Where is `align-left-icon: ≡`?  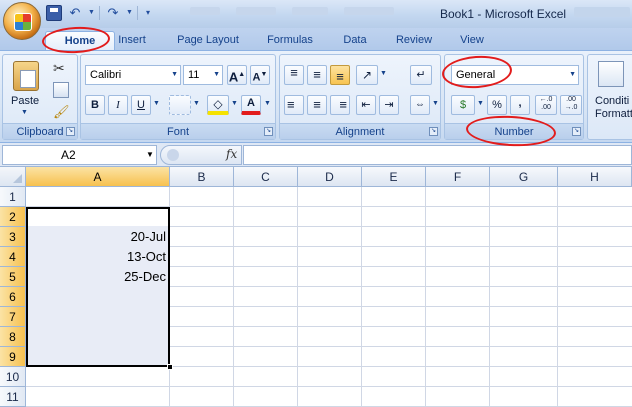
align-left-icon: ≡ is located at coordinates (294, 105).